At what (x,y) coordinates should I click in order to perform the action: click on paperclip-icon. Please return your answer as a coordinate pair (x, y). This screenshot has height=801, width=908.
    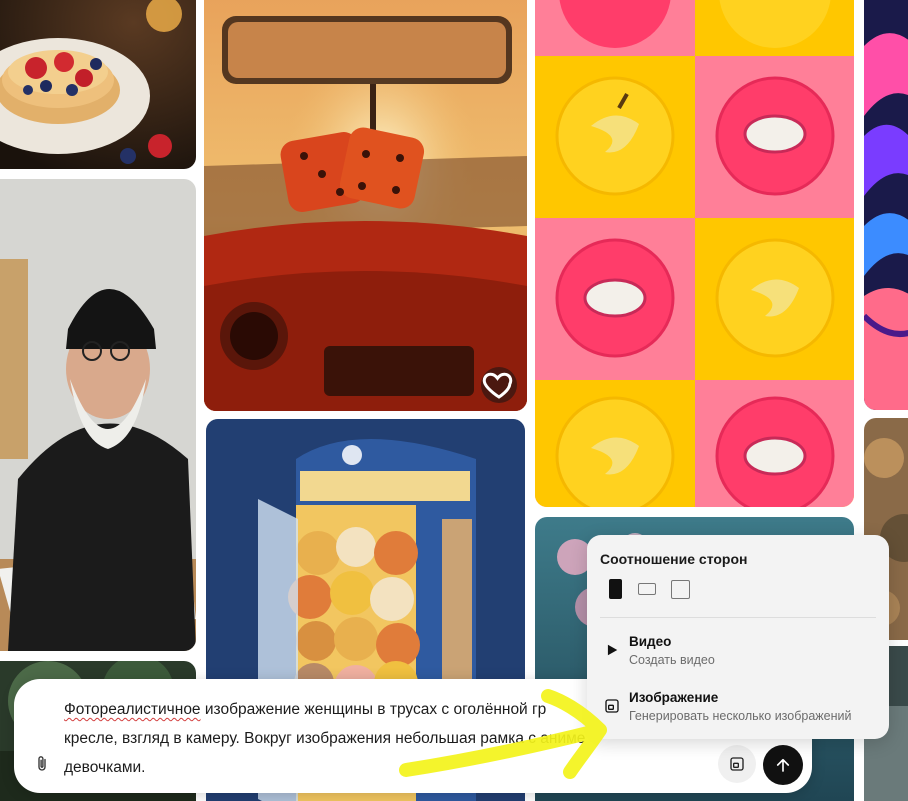
    Looking at the image, I should click on (42, 763).